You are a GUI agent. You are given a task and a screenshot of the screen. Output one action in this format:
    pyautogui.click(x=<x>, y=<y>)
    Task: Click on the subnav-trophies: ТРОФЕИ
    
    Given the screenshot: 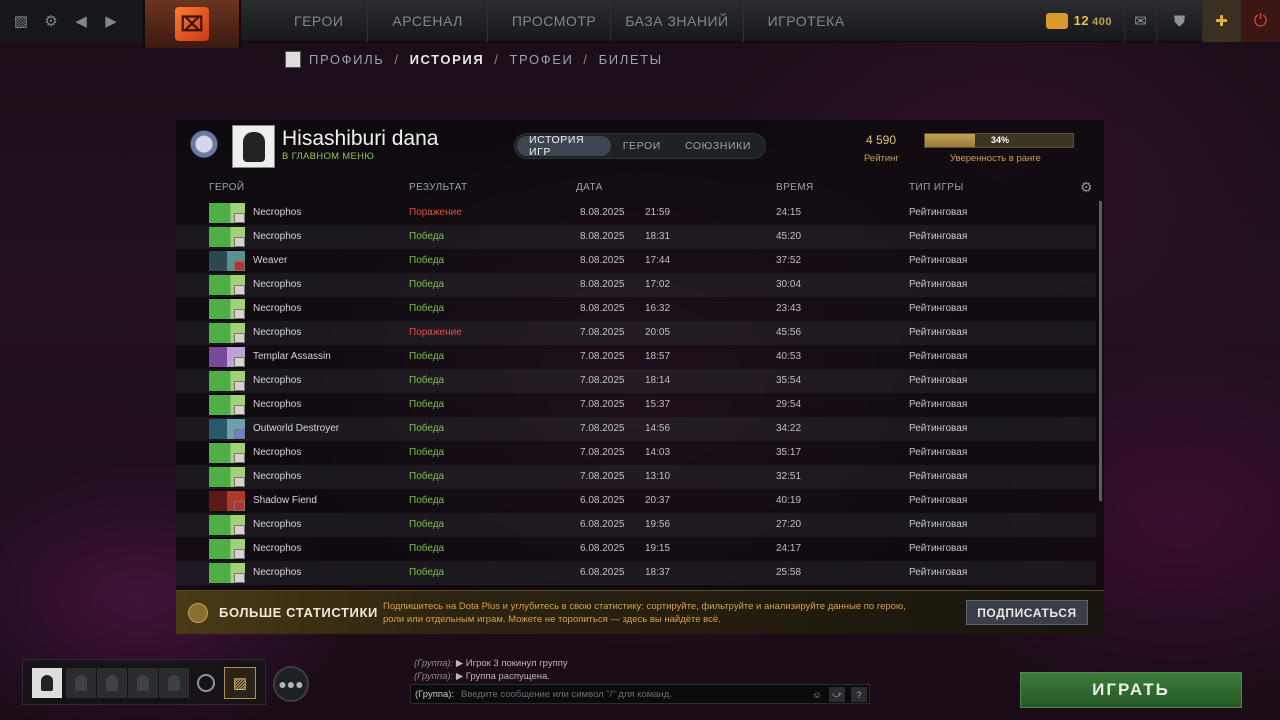 What is the action you would take?
    pyautogui.click(x=541, y=59)
    